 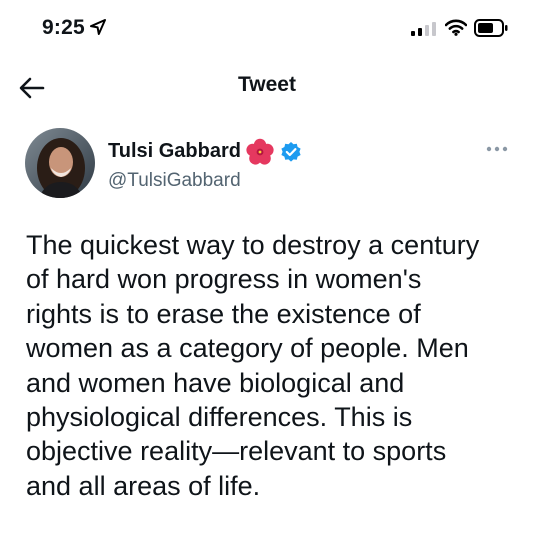 I want to click on tweet-text-line: rights is to erase the existence of, so click(x=223, y=313).